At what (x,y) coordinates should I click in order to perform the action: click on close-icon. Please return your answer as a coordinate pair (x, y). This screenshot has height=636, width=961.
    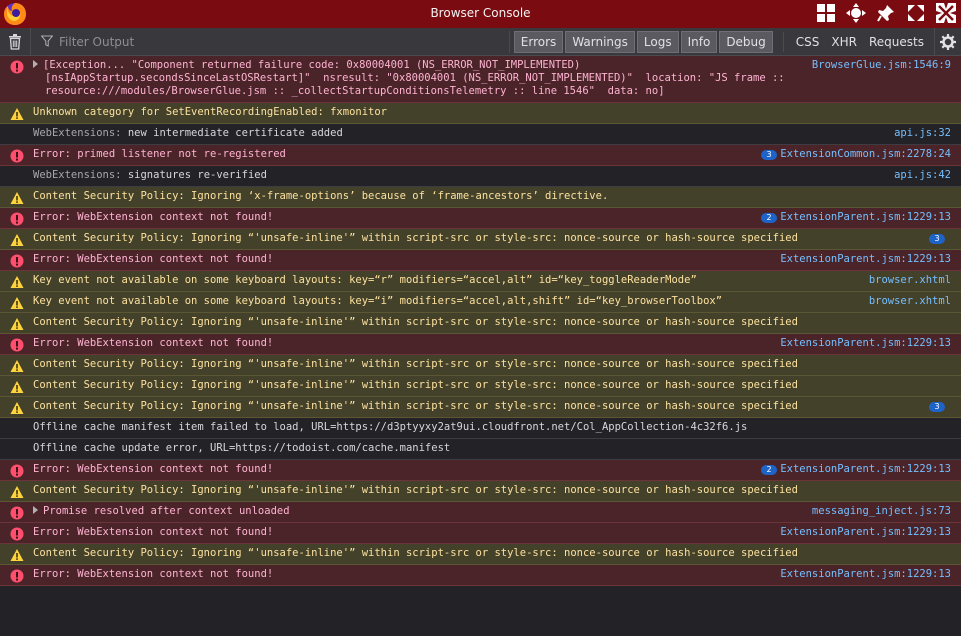
    Looking at the image, I should click on (946, 13).